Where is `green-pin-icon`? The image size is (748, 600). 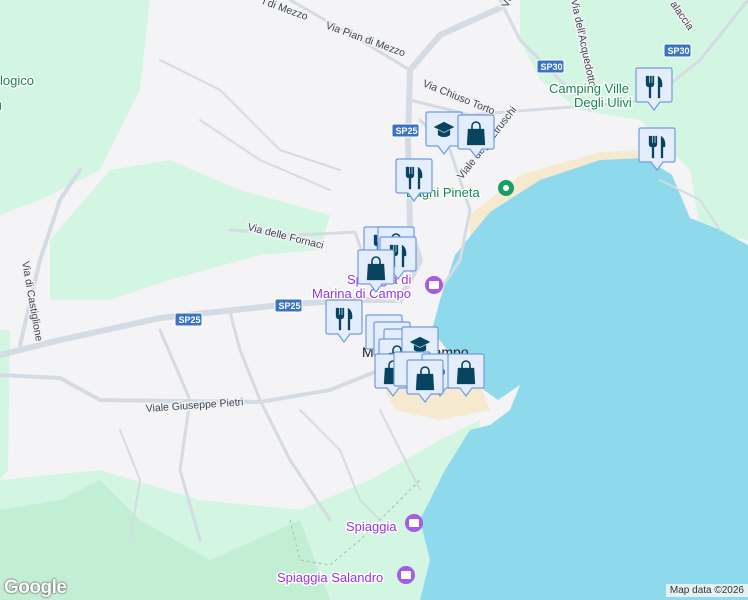
green-pin-icon is located at coordinates (506, 188).